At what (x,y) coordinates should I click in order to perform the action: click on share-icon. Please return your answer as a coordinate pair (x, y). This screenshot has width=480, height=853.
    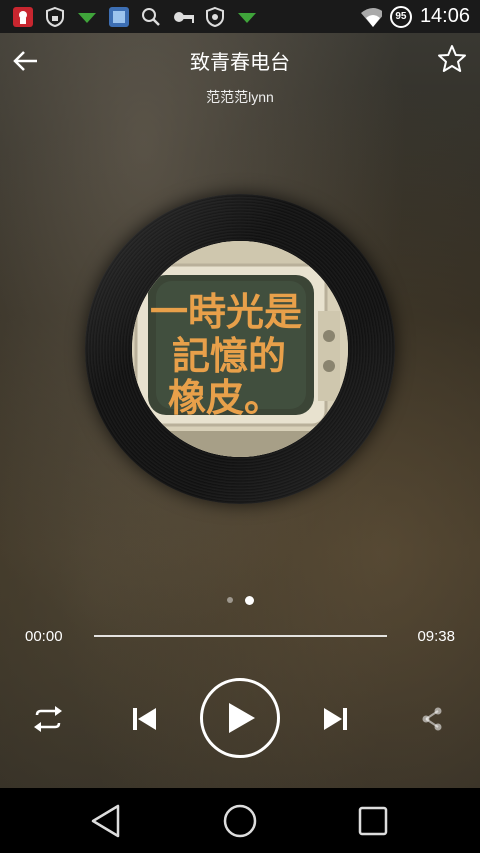
    Looking at the image, I should click on (432, 719).